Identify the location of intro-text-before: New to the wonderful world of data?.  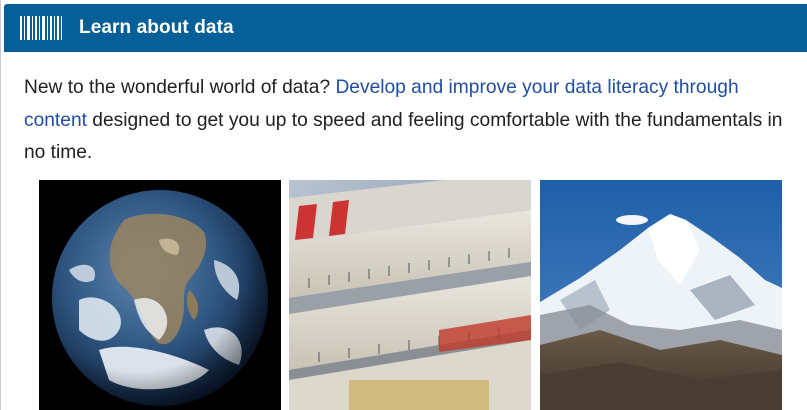
(180, 87).